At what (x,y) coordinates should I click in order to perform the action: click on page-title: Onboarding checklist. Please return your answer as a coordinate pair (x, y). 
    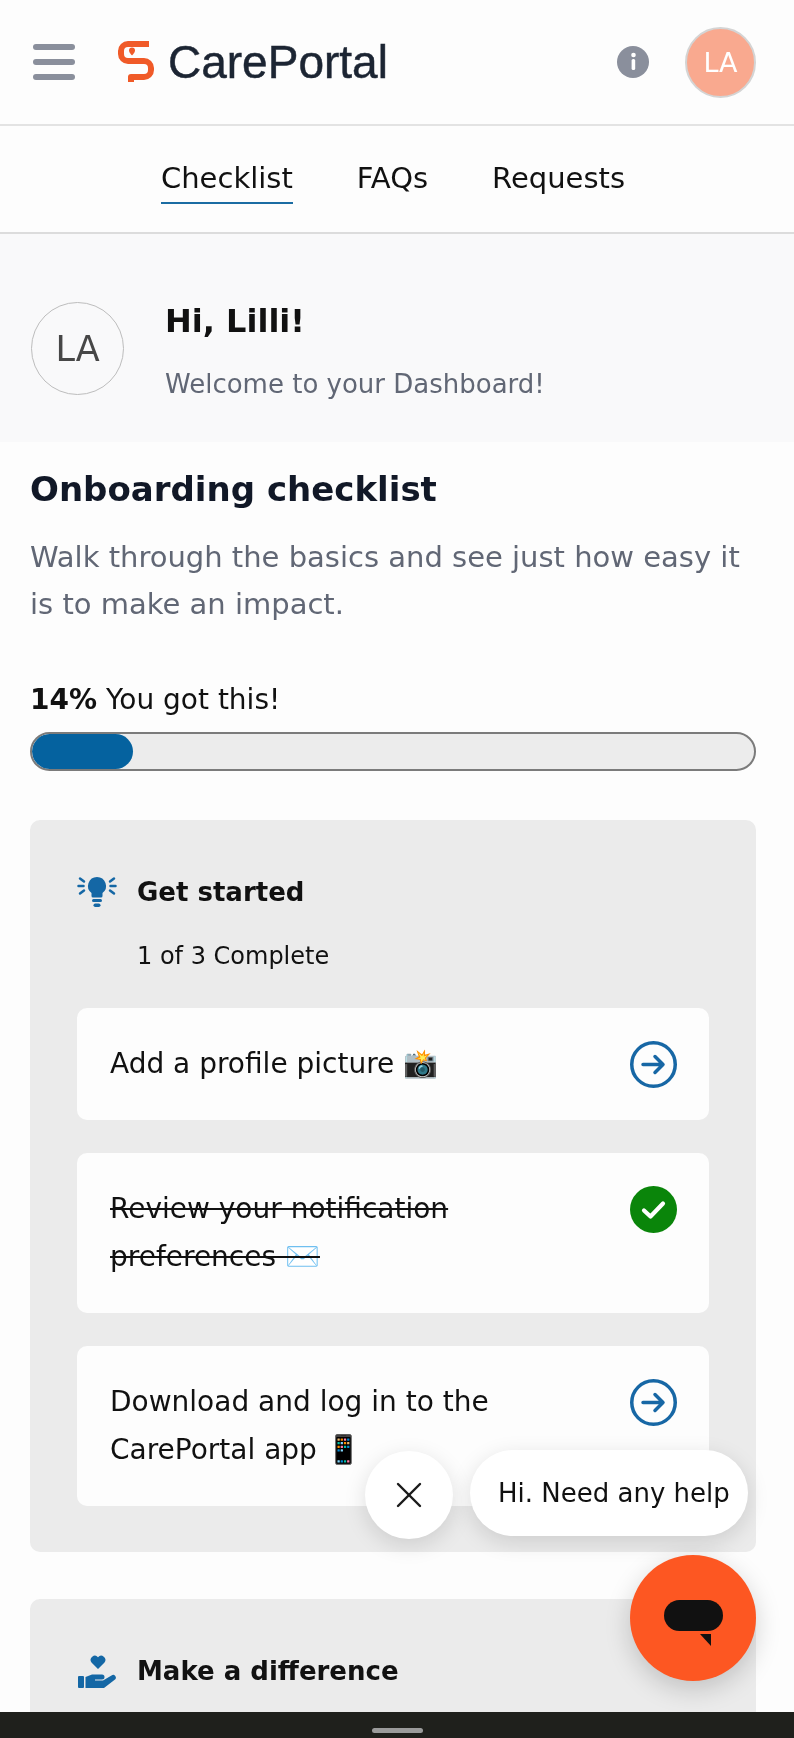
    Looking at the image, I should click on (234, 489).